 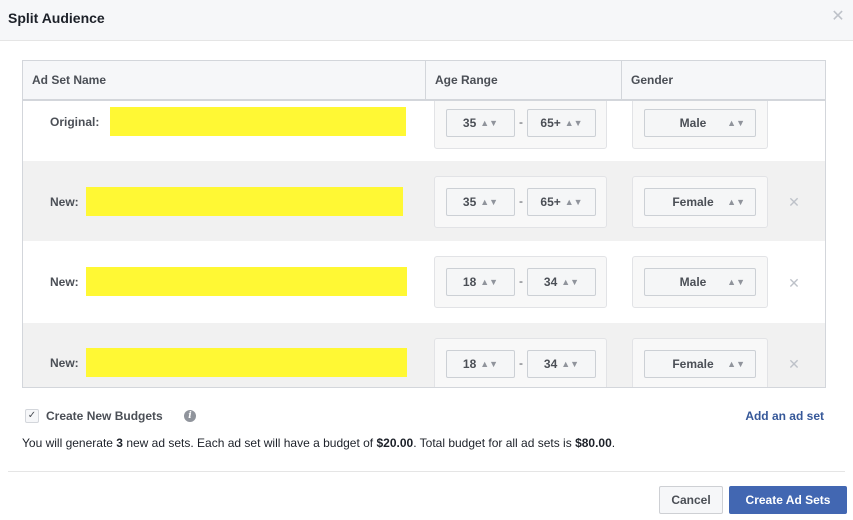 What do you see at coordinates (424, 282) in the screenshot?
I see `table-row: New: 18 ▲▼ - 34 ▲▼ Male ▲▼ ✕` at bounding box center [424, 282].